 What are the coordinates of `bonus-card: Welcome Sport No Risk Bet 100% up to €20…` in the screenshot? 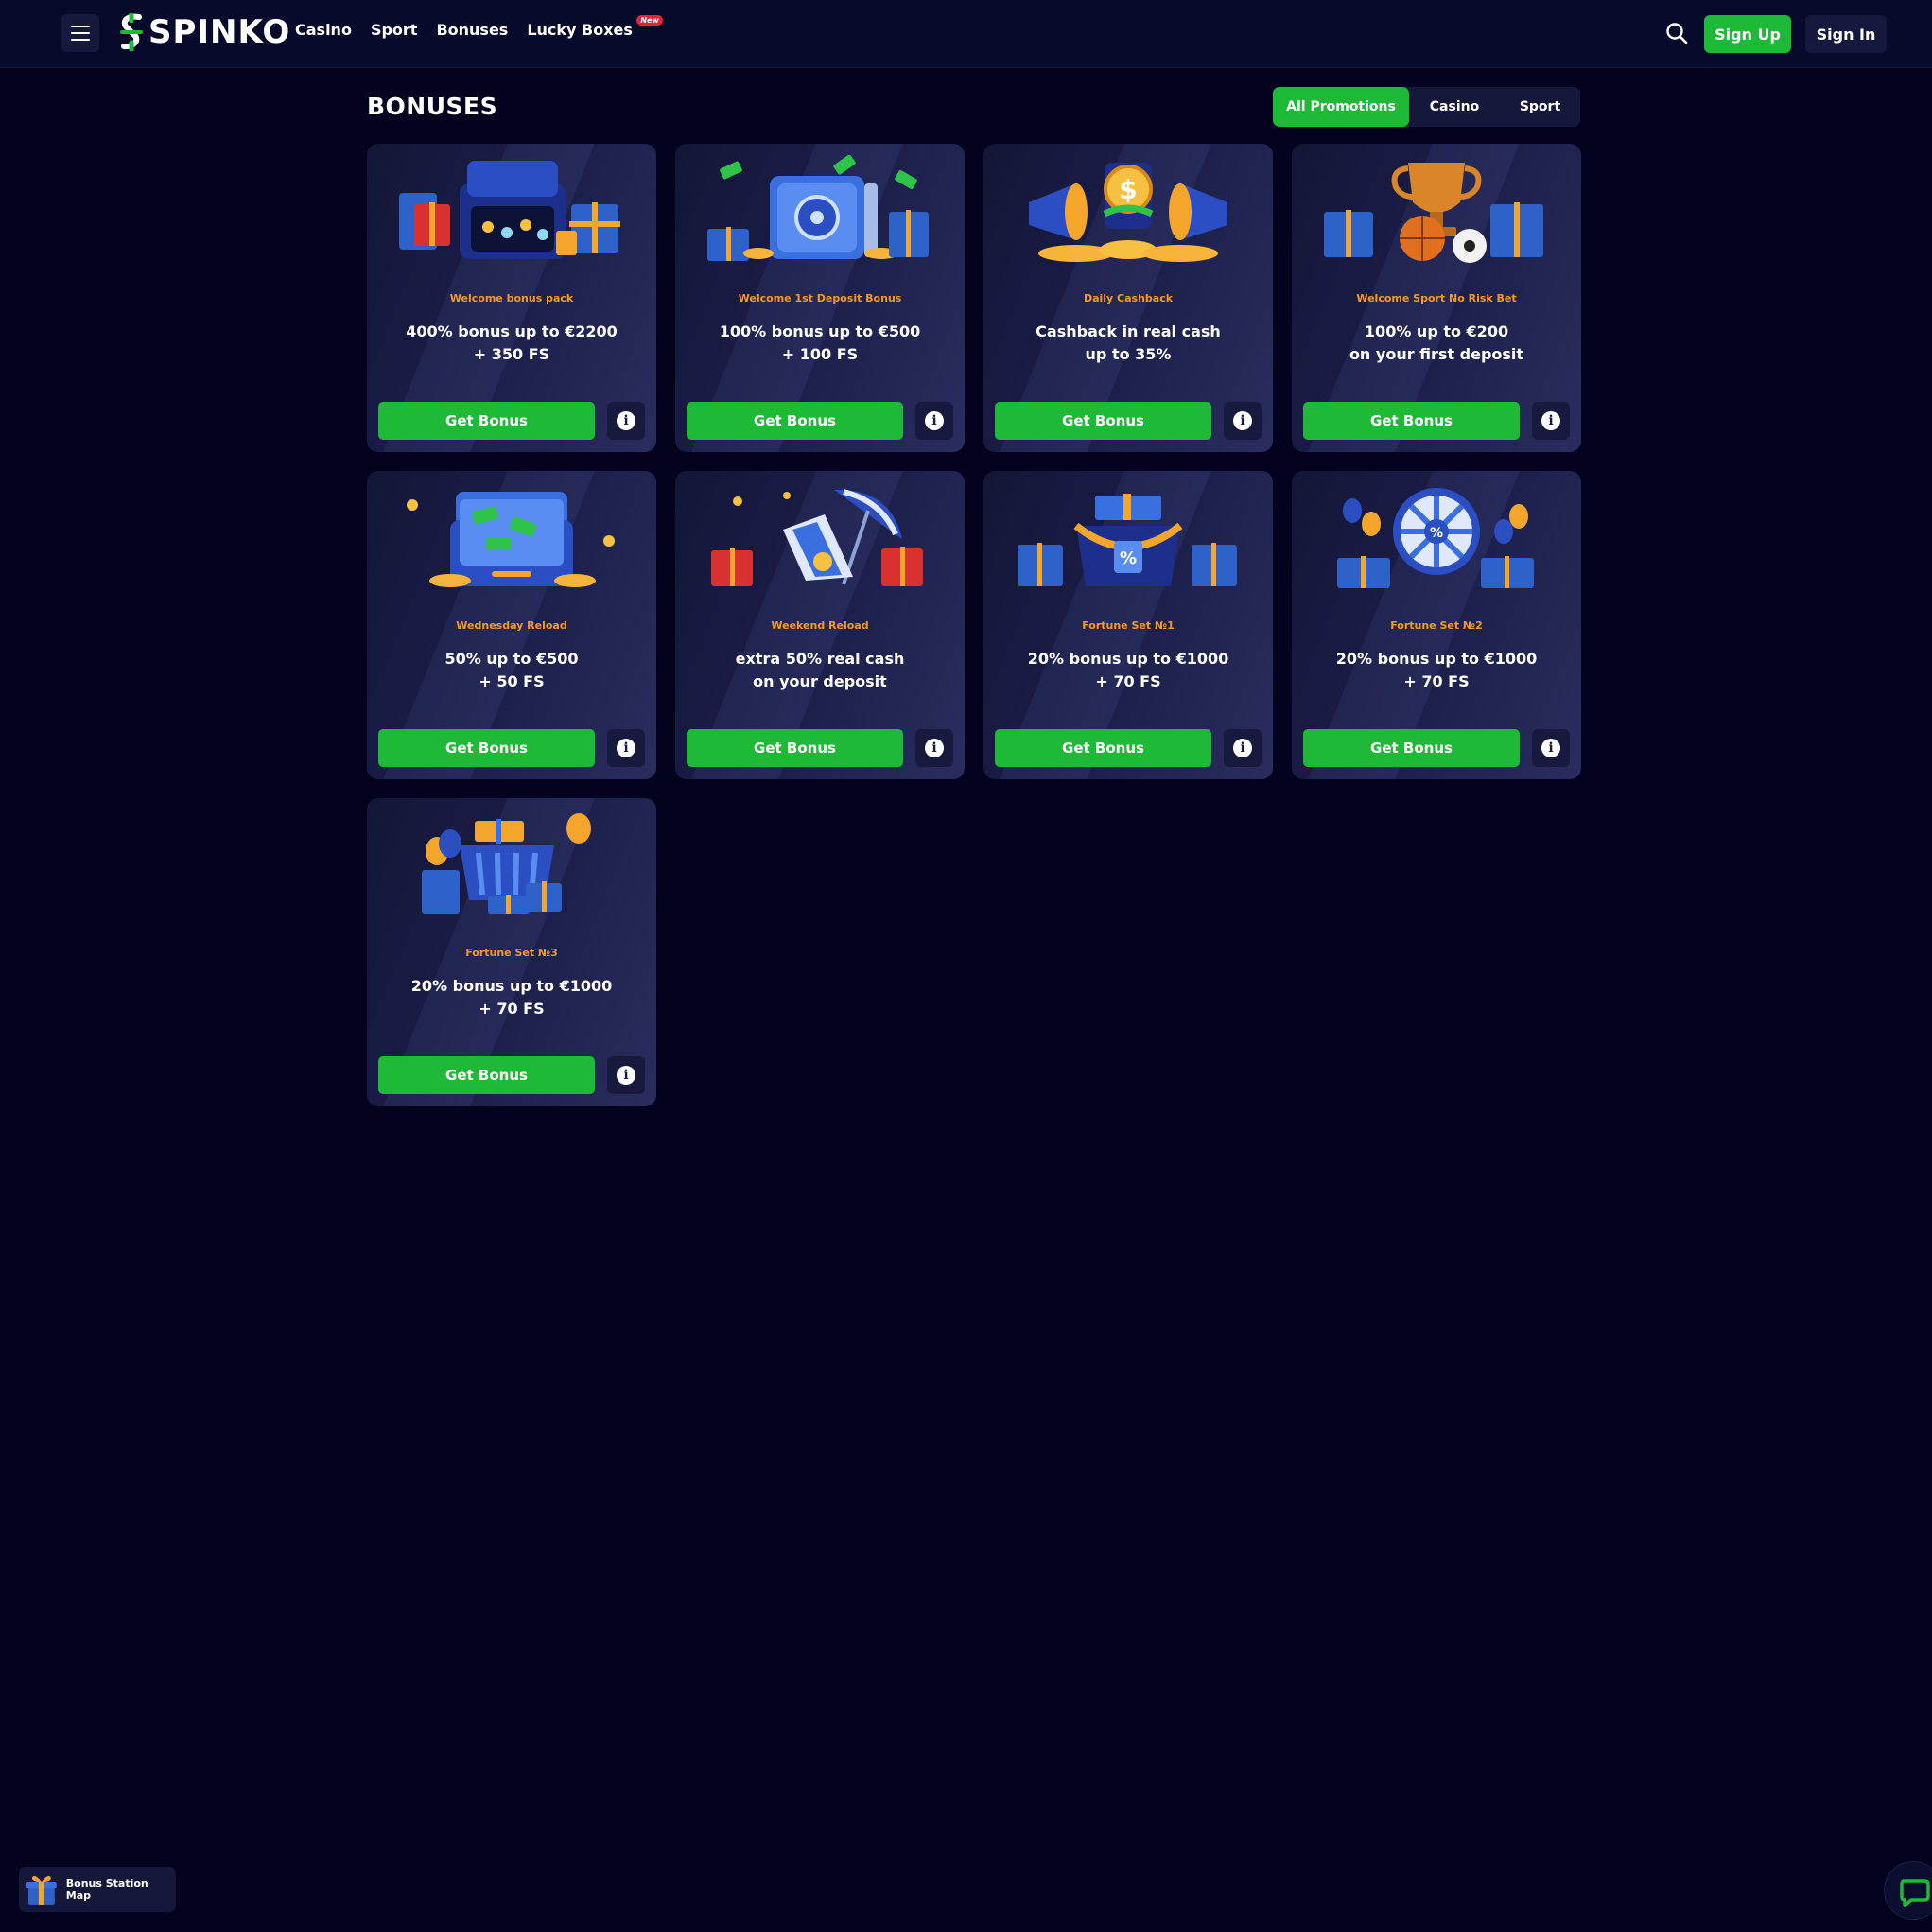 It's located at (1436, 298).